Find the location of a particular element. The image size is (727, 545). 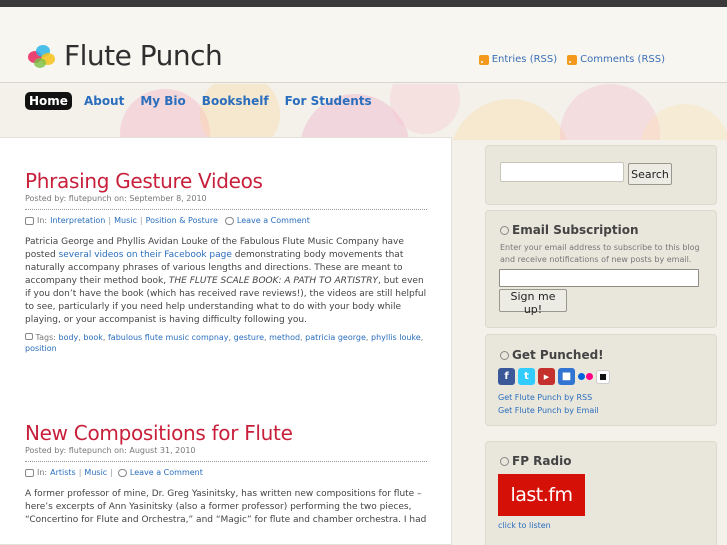

comments-rss-link: Comments (RSS) is located at coordinates (616, 59).